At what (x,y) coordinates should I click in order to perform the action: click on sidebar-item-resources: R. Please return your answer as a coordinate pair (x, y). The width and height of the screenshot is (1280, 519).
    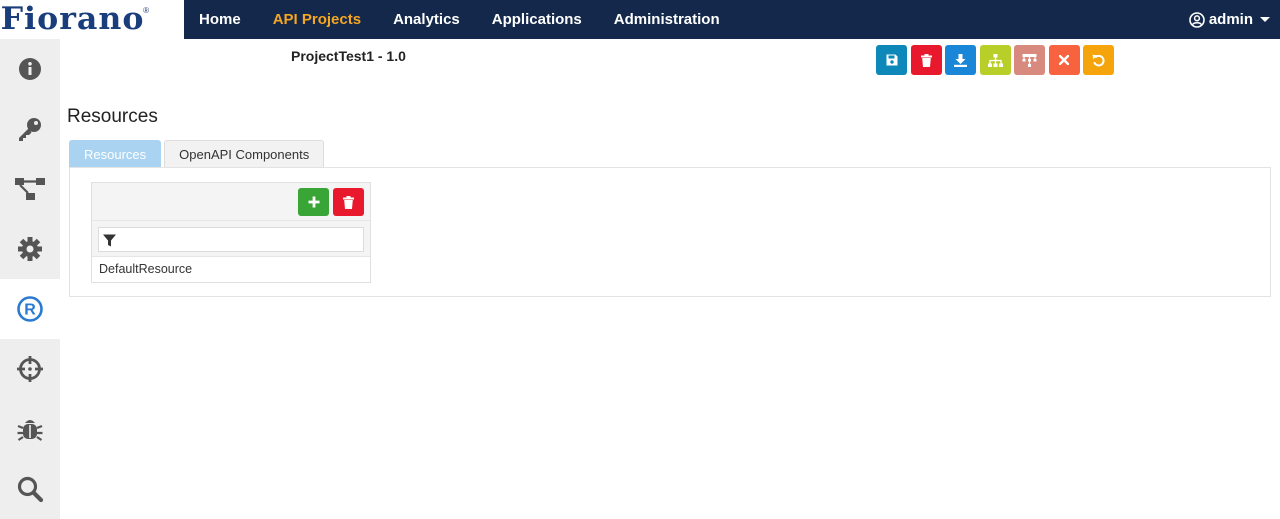
    Looking at the image, I should click on (30, 309).